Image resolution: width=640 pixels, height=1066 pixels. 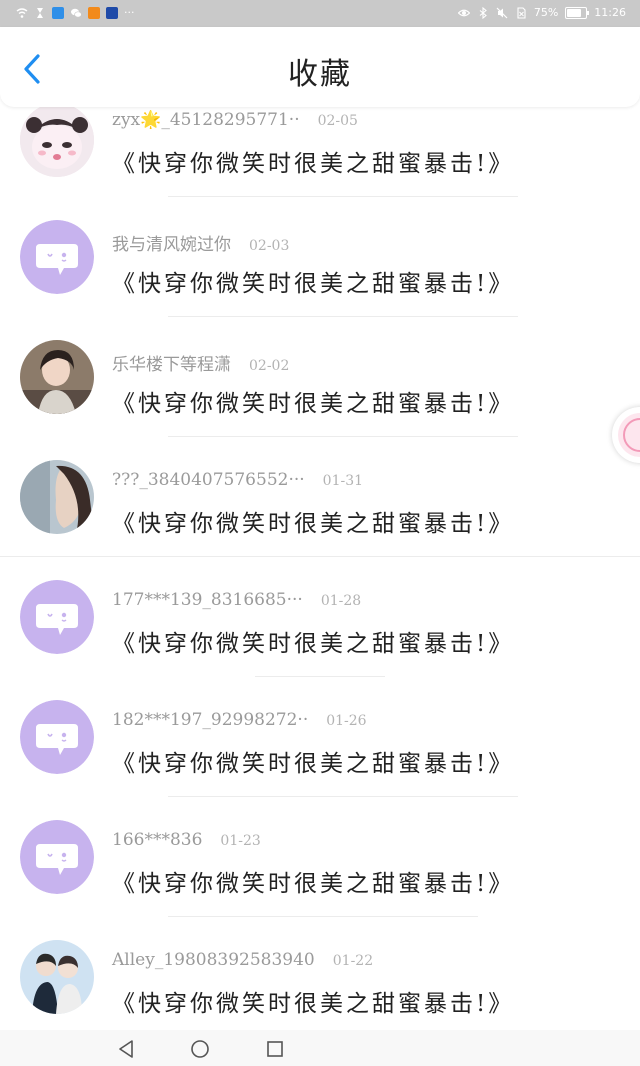 I want to click on status-left: ···, so click(x=75, y=12).